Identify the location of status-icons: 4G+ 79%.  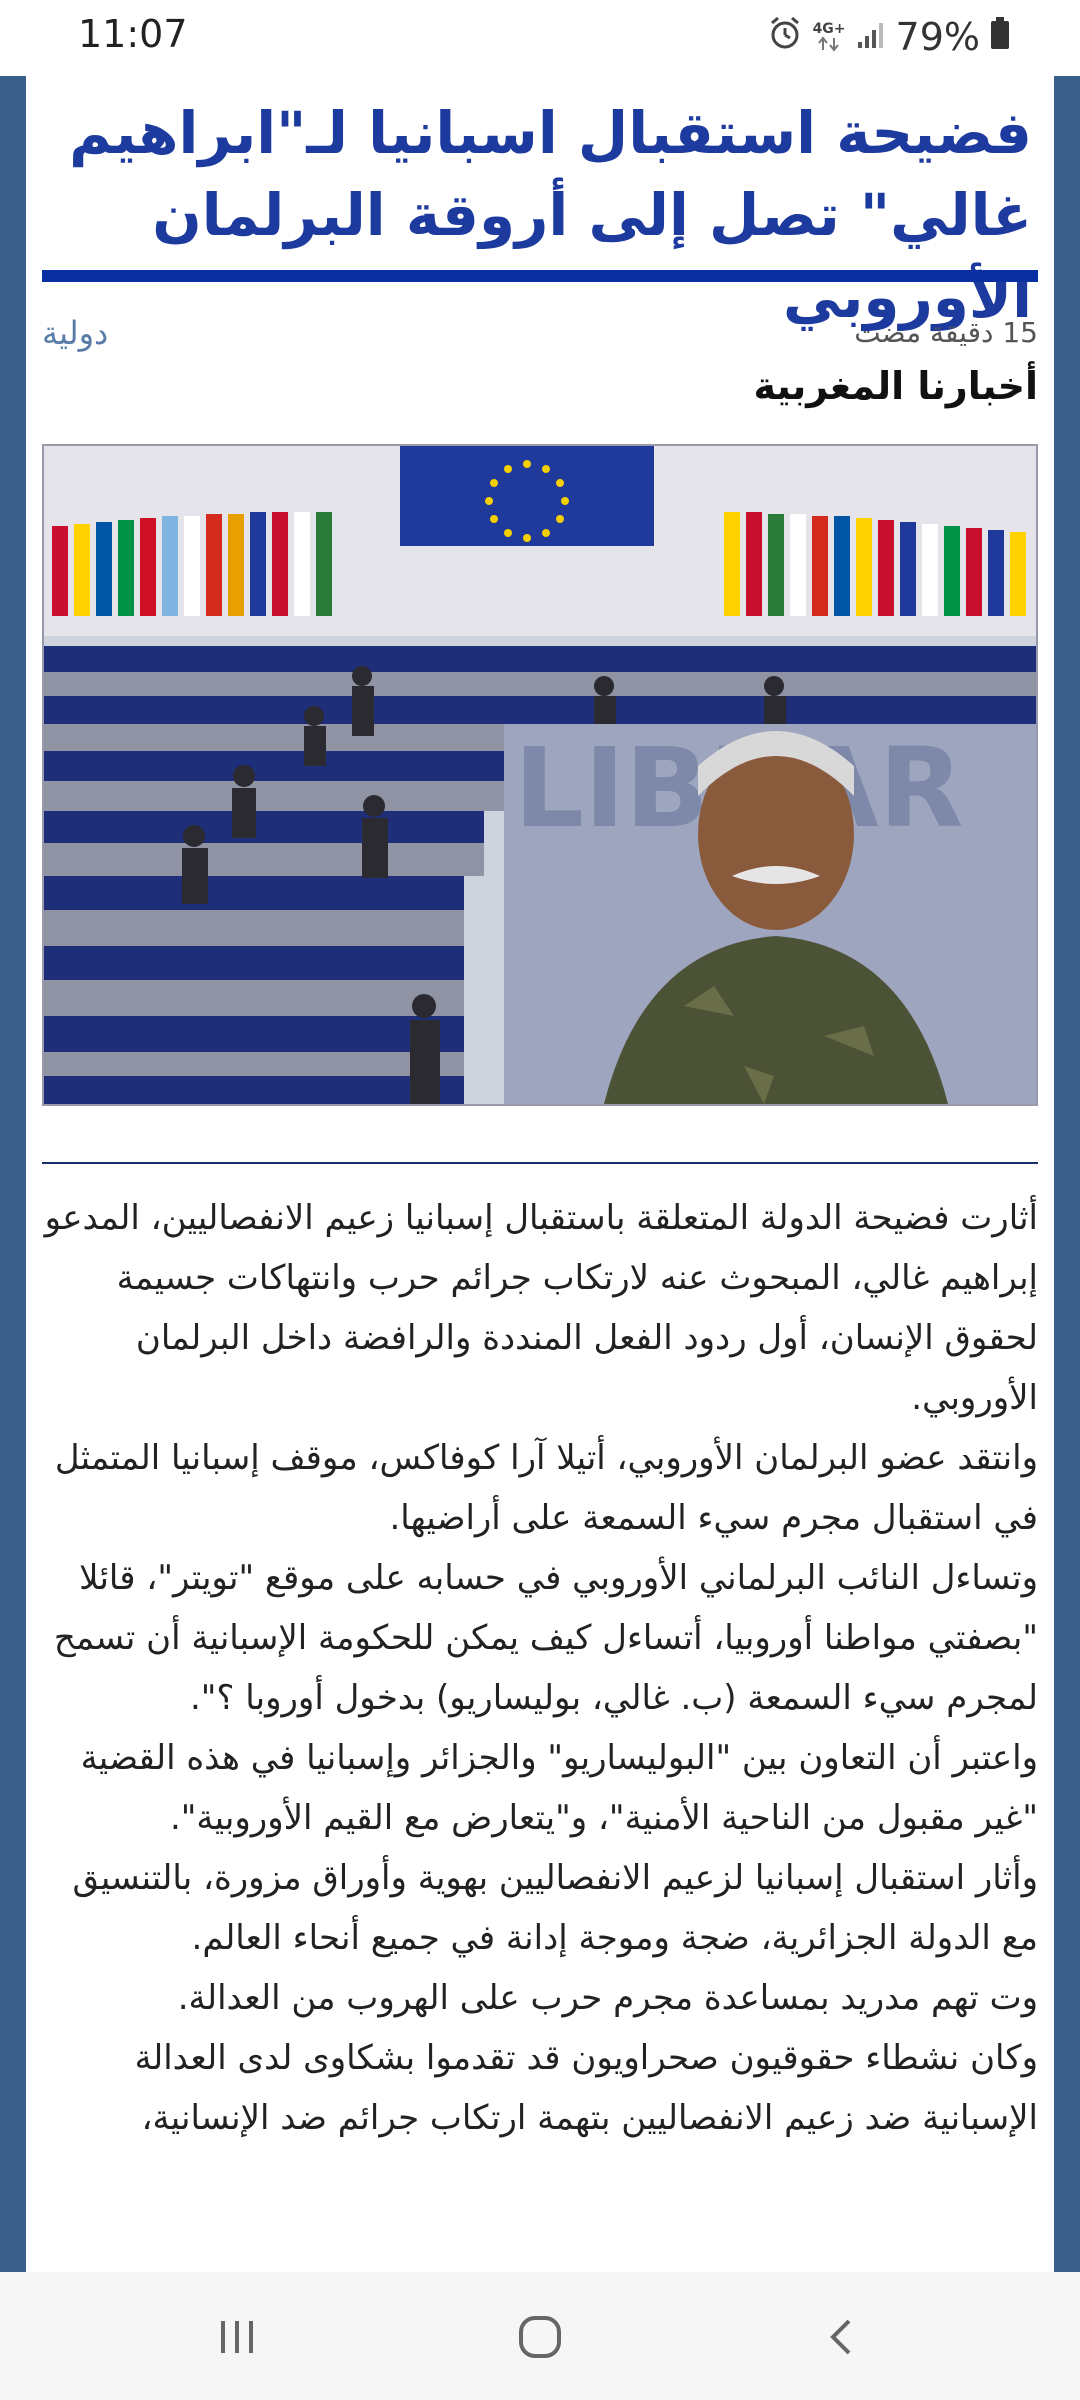
(888, 37).